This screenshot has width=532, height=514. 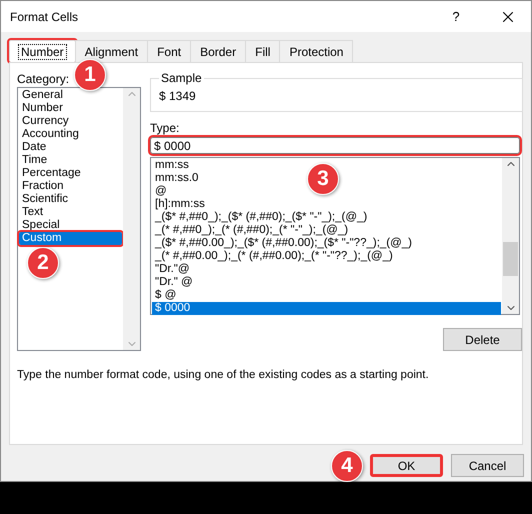 What do you see at coordinates (172, 269) in the screenshot?
I see `format-item: "Dr."@` at bounding box center [172, 269].